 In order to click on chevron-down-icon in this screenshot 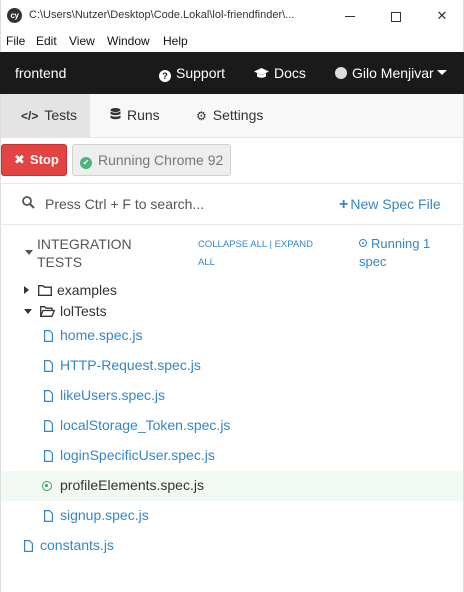, I will do `click(441, 72)`.